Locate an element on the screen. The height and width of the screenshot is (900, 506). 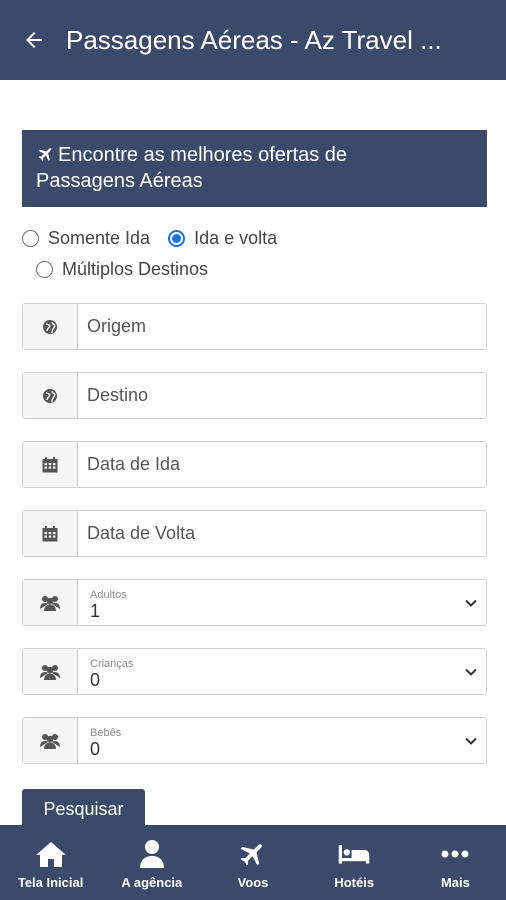
children-select-field: Crianças 0 is located at coordinates (254, 671).